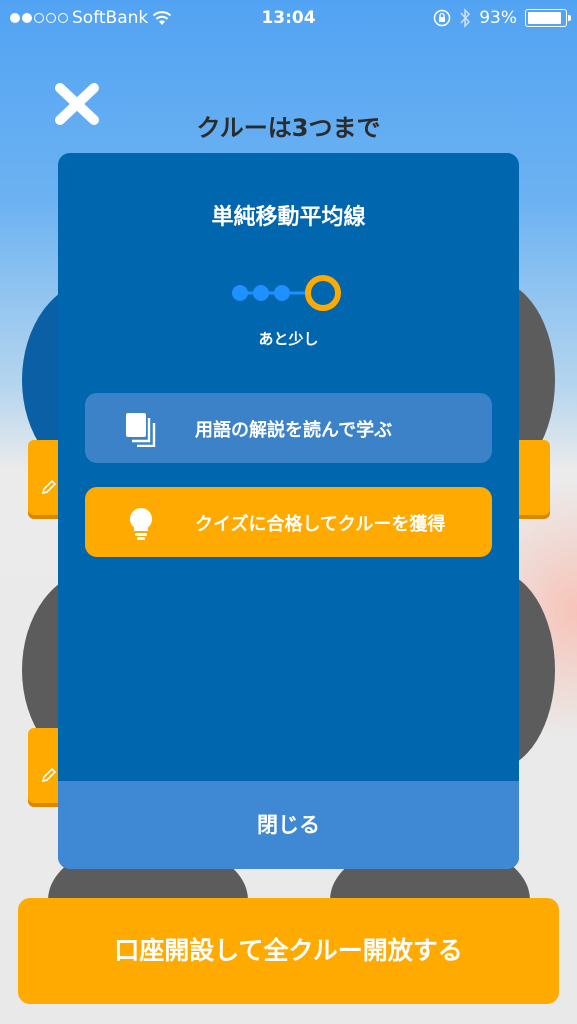 Image resolution: width=577 pixels, height=1024 pixels. I want to click on modal-close-button: 閉じる, so click(288, 825).